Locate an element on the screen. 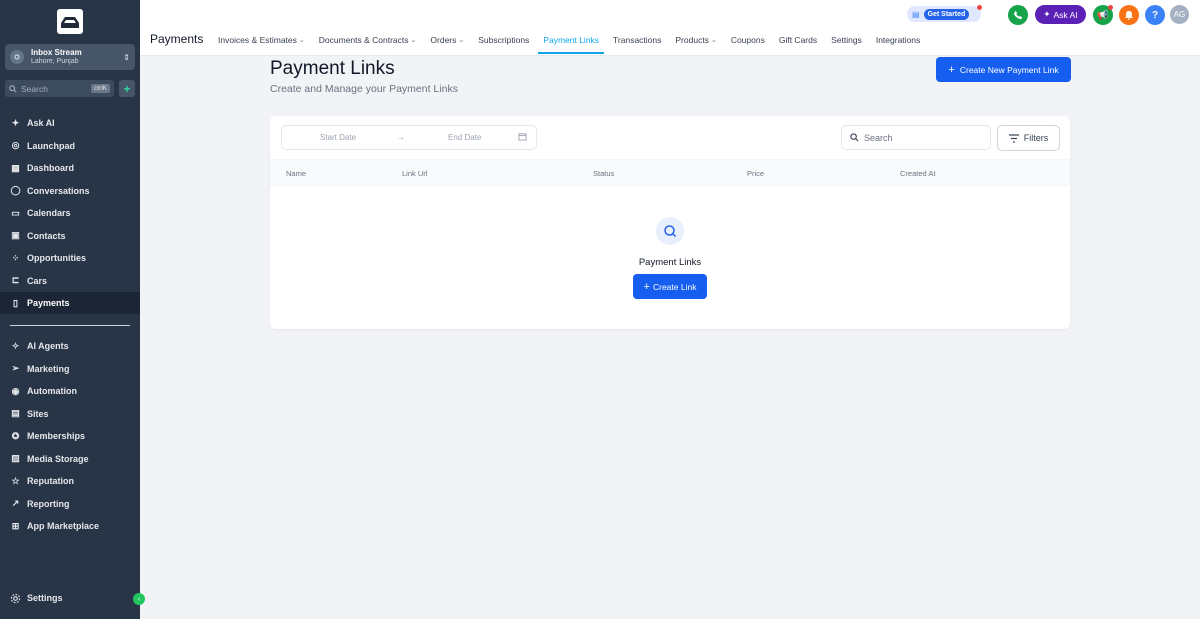 The image size is (1200, 619). sidebar-item-media-storage: ▨ Media Storage is located at coordinates (70, 459).